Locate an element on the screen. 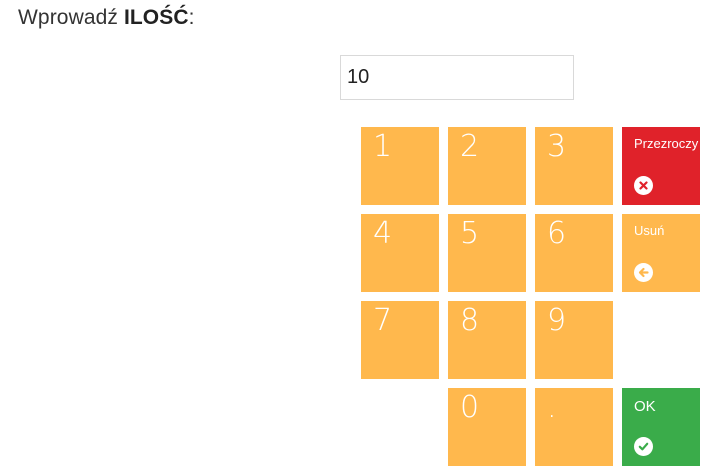 This screenshot has width=704, height=469. backspace-button: Usuń is located at coordinates (661, 253).